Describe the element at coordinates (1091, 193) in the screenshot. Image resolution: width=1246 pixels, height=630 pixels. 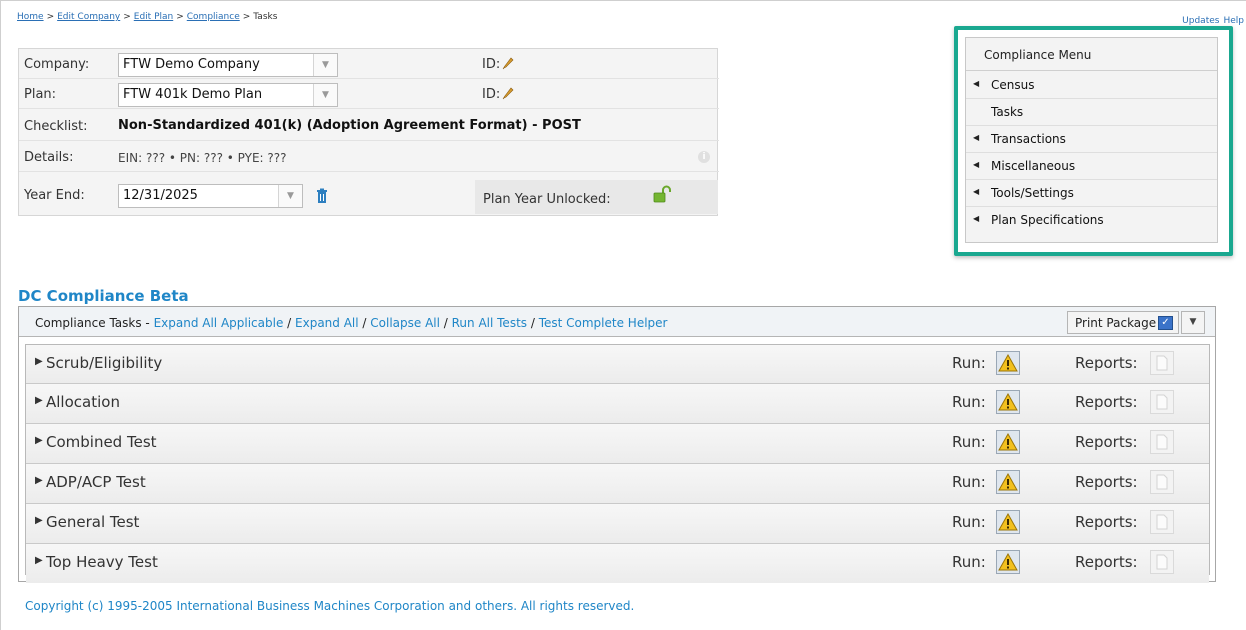
I see `menu-item-tools-settings: ◀ Tools/Settings` at that location.